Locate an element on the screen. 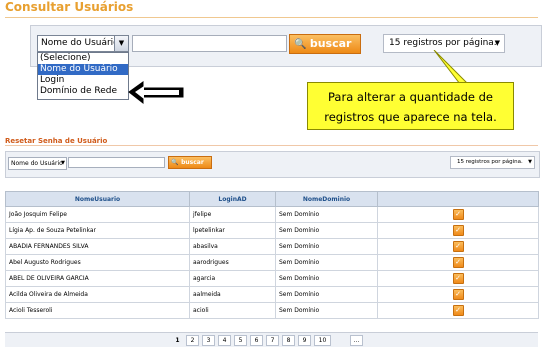 Image resolution: width=543 pixels, height=350 pixels. cell-nome: Abel Augusto Rodrigues is located at coordinates (97, 262).